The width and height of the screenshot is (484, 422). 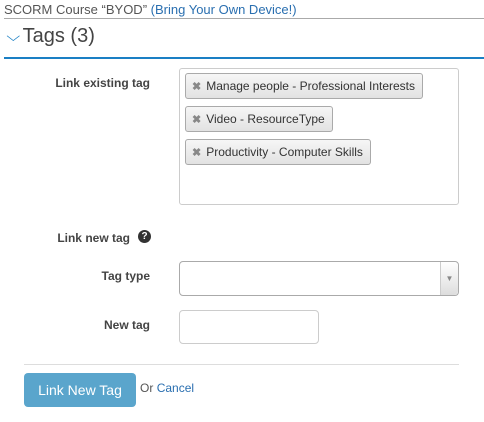 What do you see at coordinates (80, 390) in the screenshot?
I see `link-new-tag-button: Link New Tag` at bounding box center [80, 390].